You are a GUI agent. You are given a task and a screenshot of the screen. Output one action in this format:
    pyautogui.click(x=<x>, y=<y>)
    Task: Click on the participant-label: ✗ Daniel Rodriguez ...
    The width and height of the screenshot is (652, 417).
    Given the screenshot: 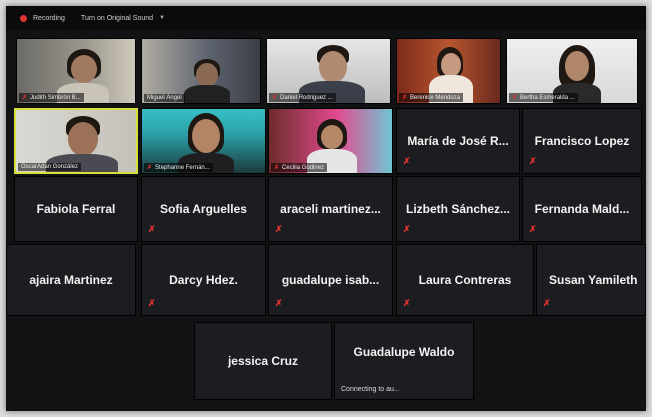 What is the action you would take?
    pyautogui.click(x=302, y=97)
    